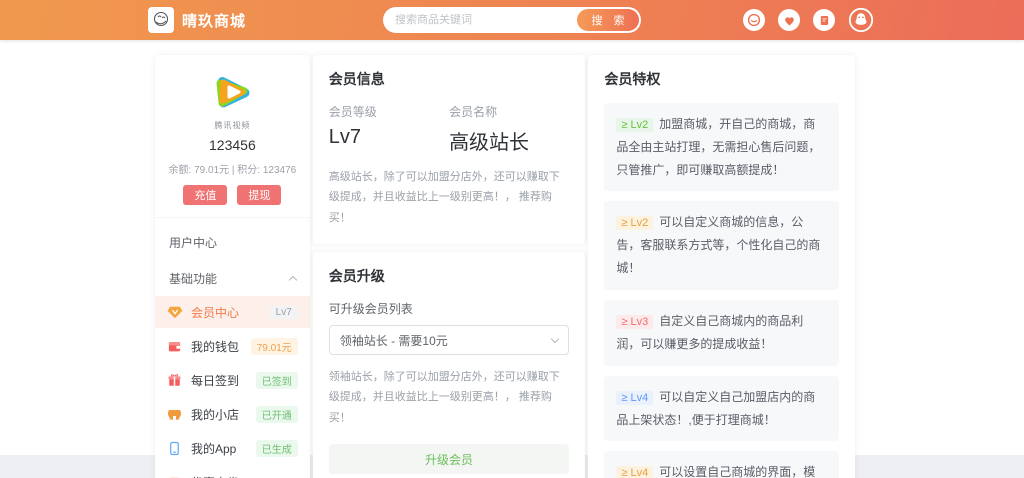 This screenshot has width=1024, height=478. What do you see at coordinates (808, 20) in the screenshot?
I see `header-icon-group` at bounding box center [808, 20].